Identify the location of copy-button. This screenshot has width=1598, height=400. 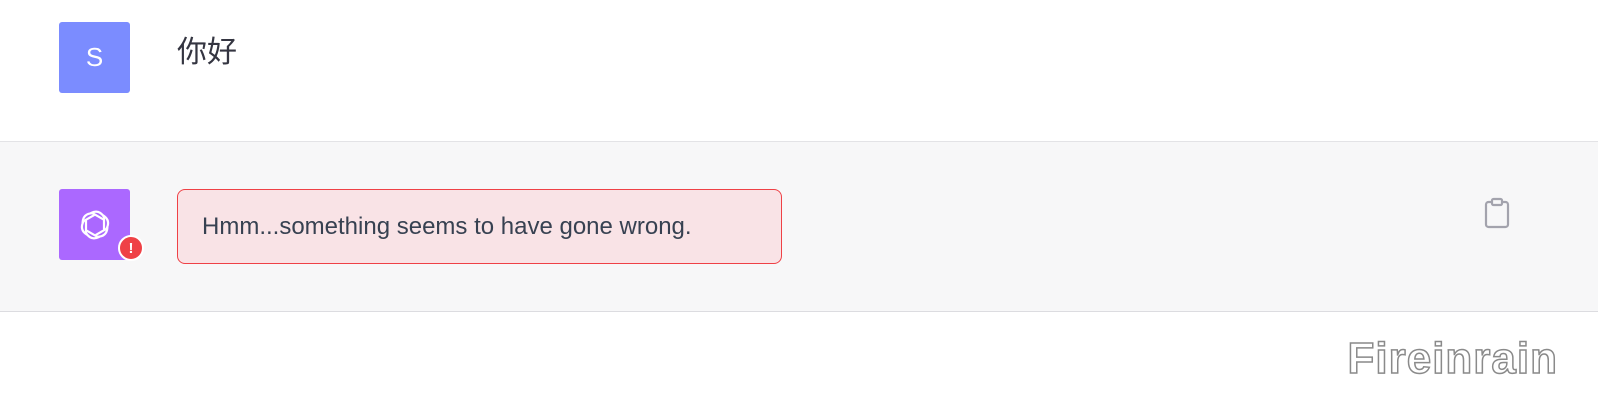
(1497, 213).